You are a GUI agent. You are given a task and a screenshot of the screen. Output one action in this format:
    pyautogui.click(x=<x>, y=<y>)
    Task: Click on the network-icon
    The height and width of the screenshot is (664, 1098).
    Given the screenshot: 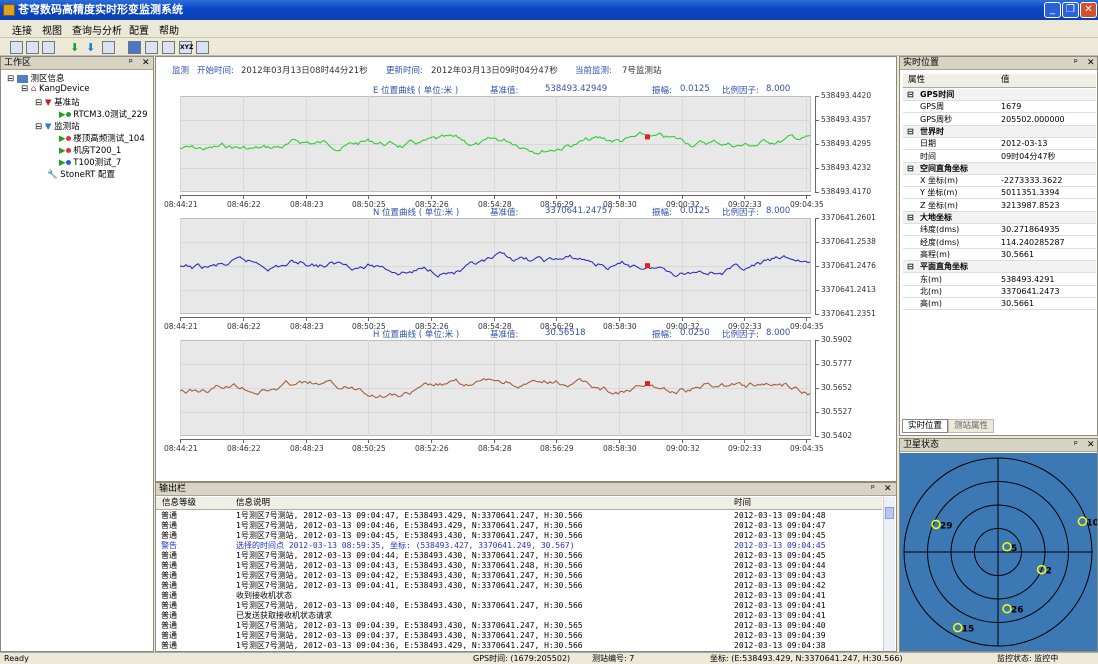 What is the action you would take?
    pyautogui.click(x=48, y=47)
    